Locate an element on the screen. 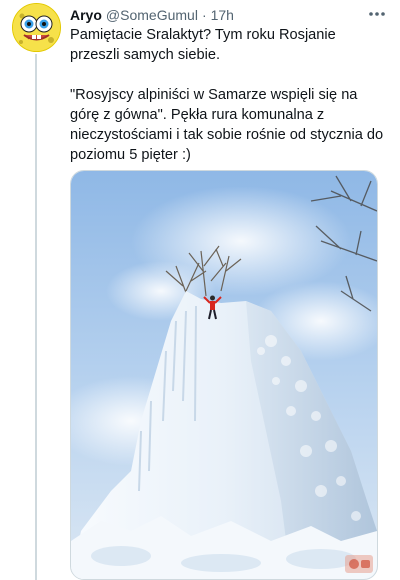  more-horizontal-icon is located at coordinates (377, 14).